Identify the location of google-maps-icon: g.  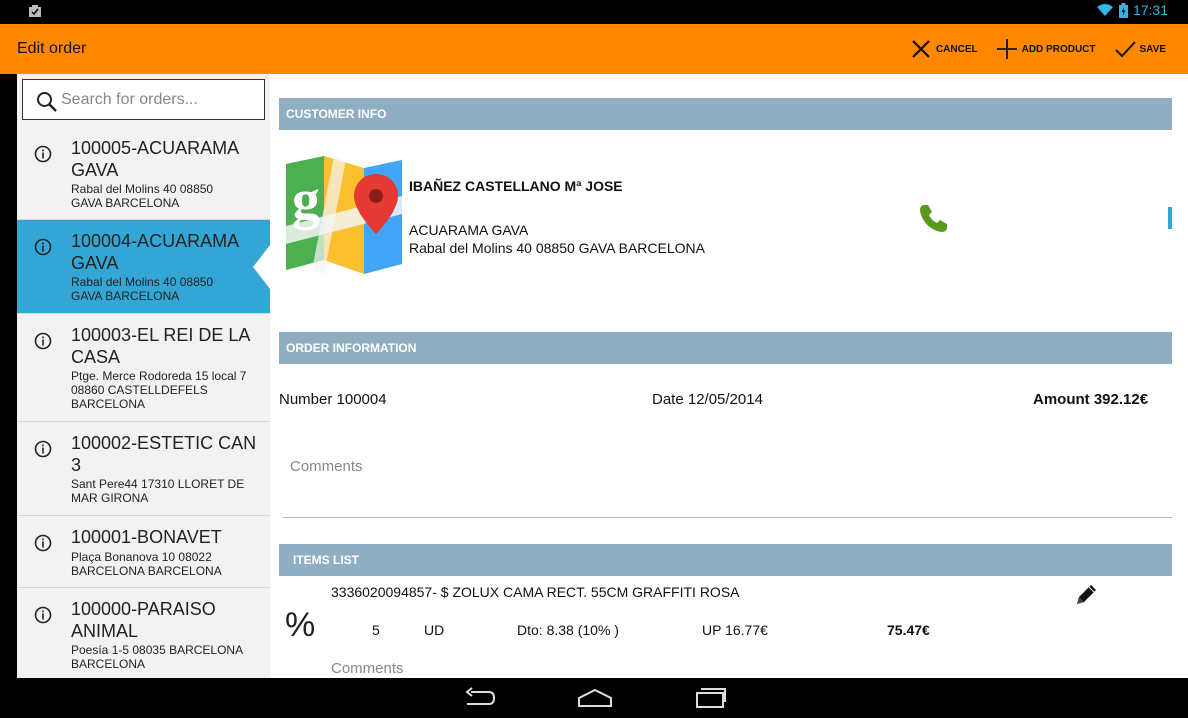
(343, 215).